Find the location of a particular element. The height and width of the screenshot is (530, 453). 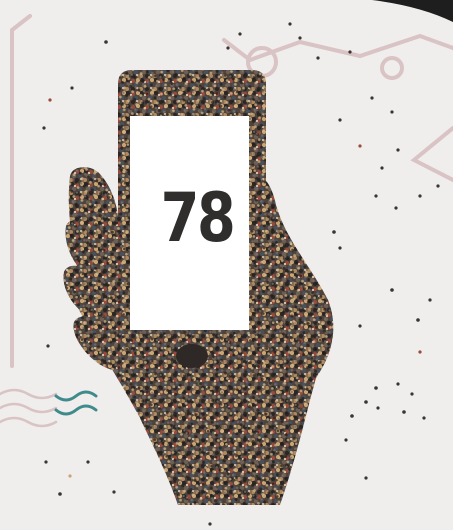

triangle-icon is located at coordinates (431, 154).